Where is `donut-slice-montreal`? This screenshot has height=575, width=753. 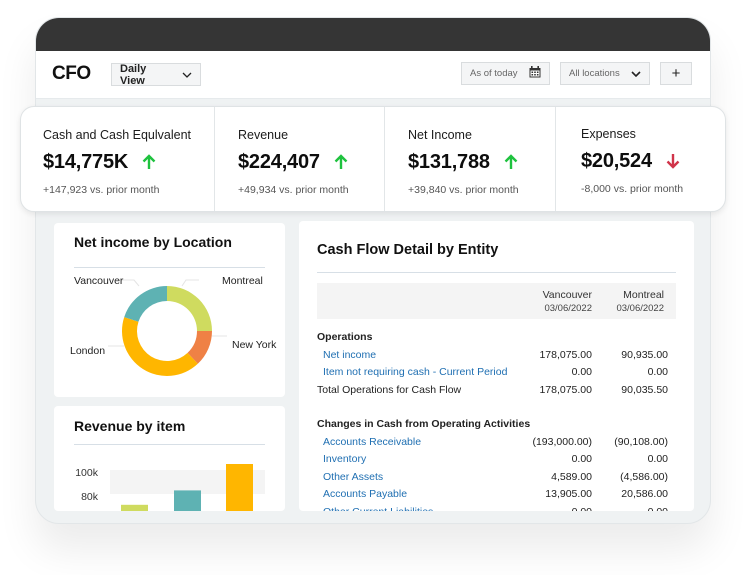
donut-slice-montreal is located at coordinates (189, 308).